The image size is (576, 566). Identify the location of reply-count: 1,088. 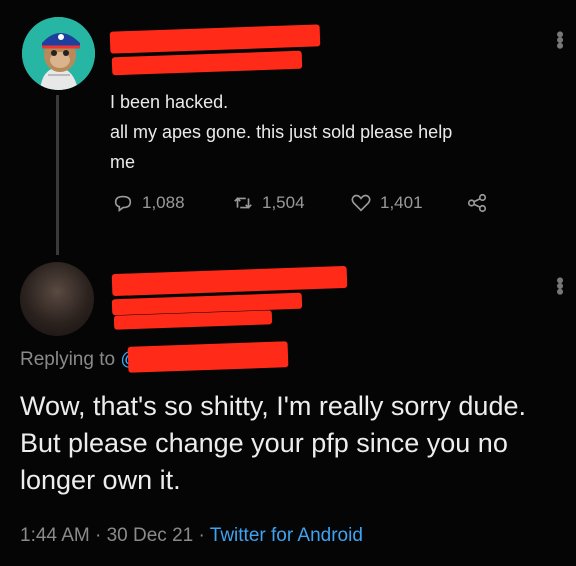
(163, 202).